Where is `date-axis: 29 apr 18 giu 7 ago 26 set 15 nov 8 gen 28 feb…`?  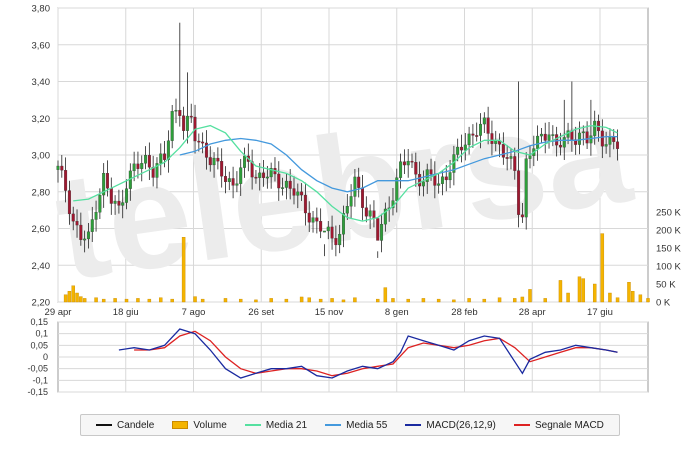 date-axis: 29 apr 18 giu 7 ago 26 set 15 nov 8 gen 28 feb… is located at coordinates (329, 312).